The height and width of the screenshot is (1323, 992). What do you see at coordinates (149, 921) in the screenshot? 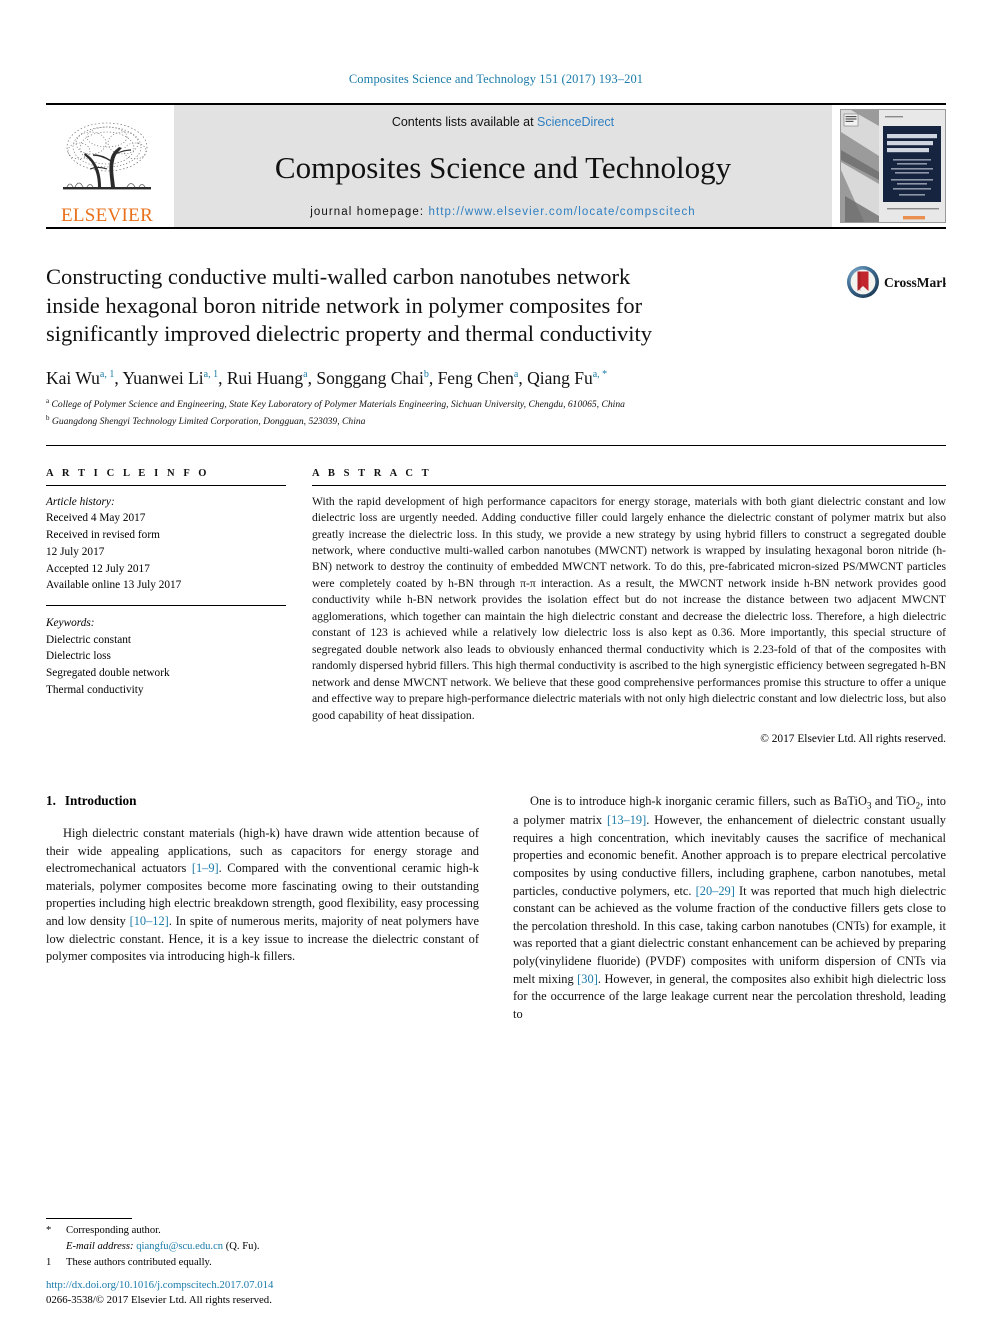
I see `citation-10-12: [10–12]` at bounding box center [149, 921].